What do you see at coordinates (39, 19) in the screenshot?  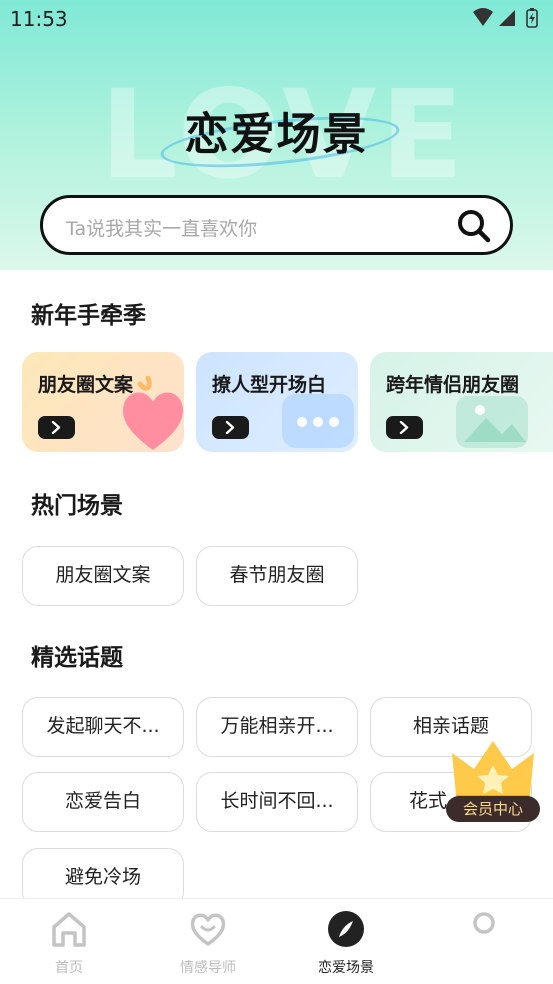 I see `status-time: 11:53` at bounding box center [39, 19].